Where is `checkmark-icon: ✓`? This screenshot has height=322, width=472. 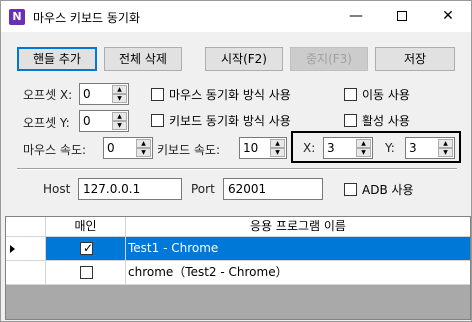
checkmark-icon: ✓ is located at coordinates (88, 248).